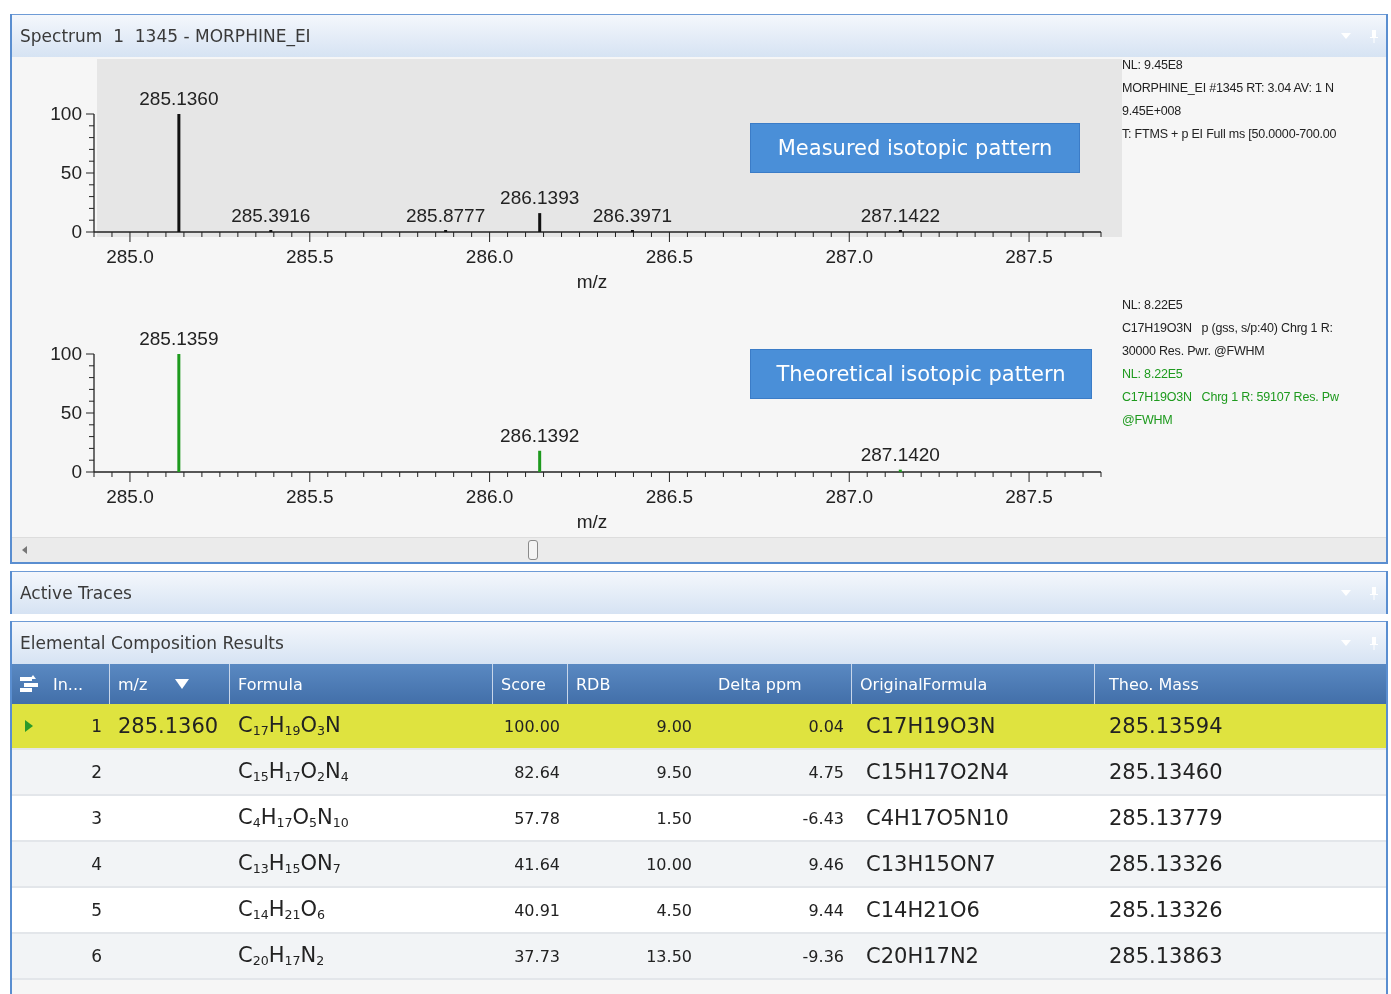  I want to click on table-cell: 9.00, so click(674, 726).